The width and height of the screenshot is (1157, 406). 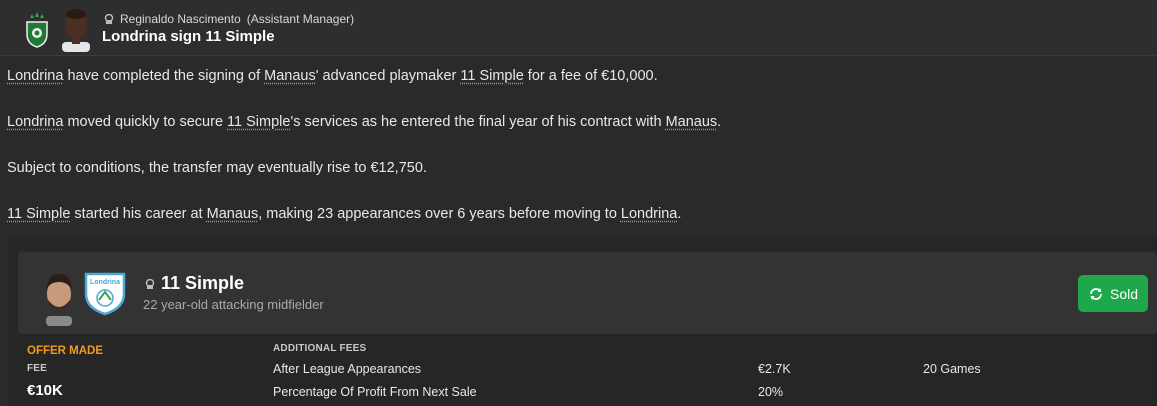 I want to click on player-name: 11 Simple, so click(x=202, y=283).